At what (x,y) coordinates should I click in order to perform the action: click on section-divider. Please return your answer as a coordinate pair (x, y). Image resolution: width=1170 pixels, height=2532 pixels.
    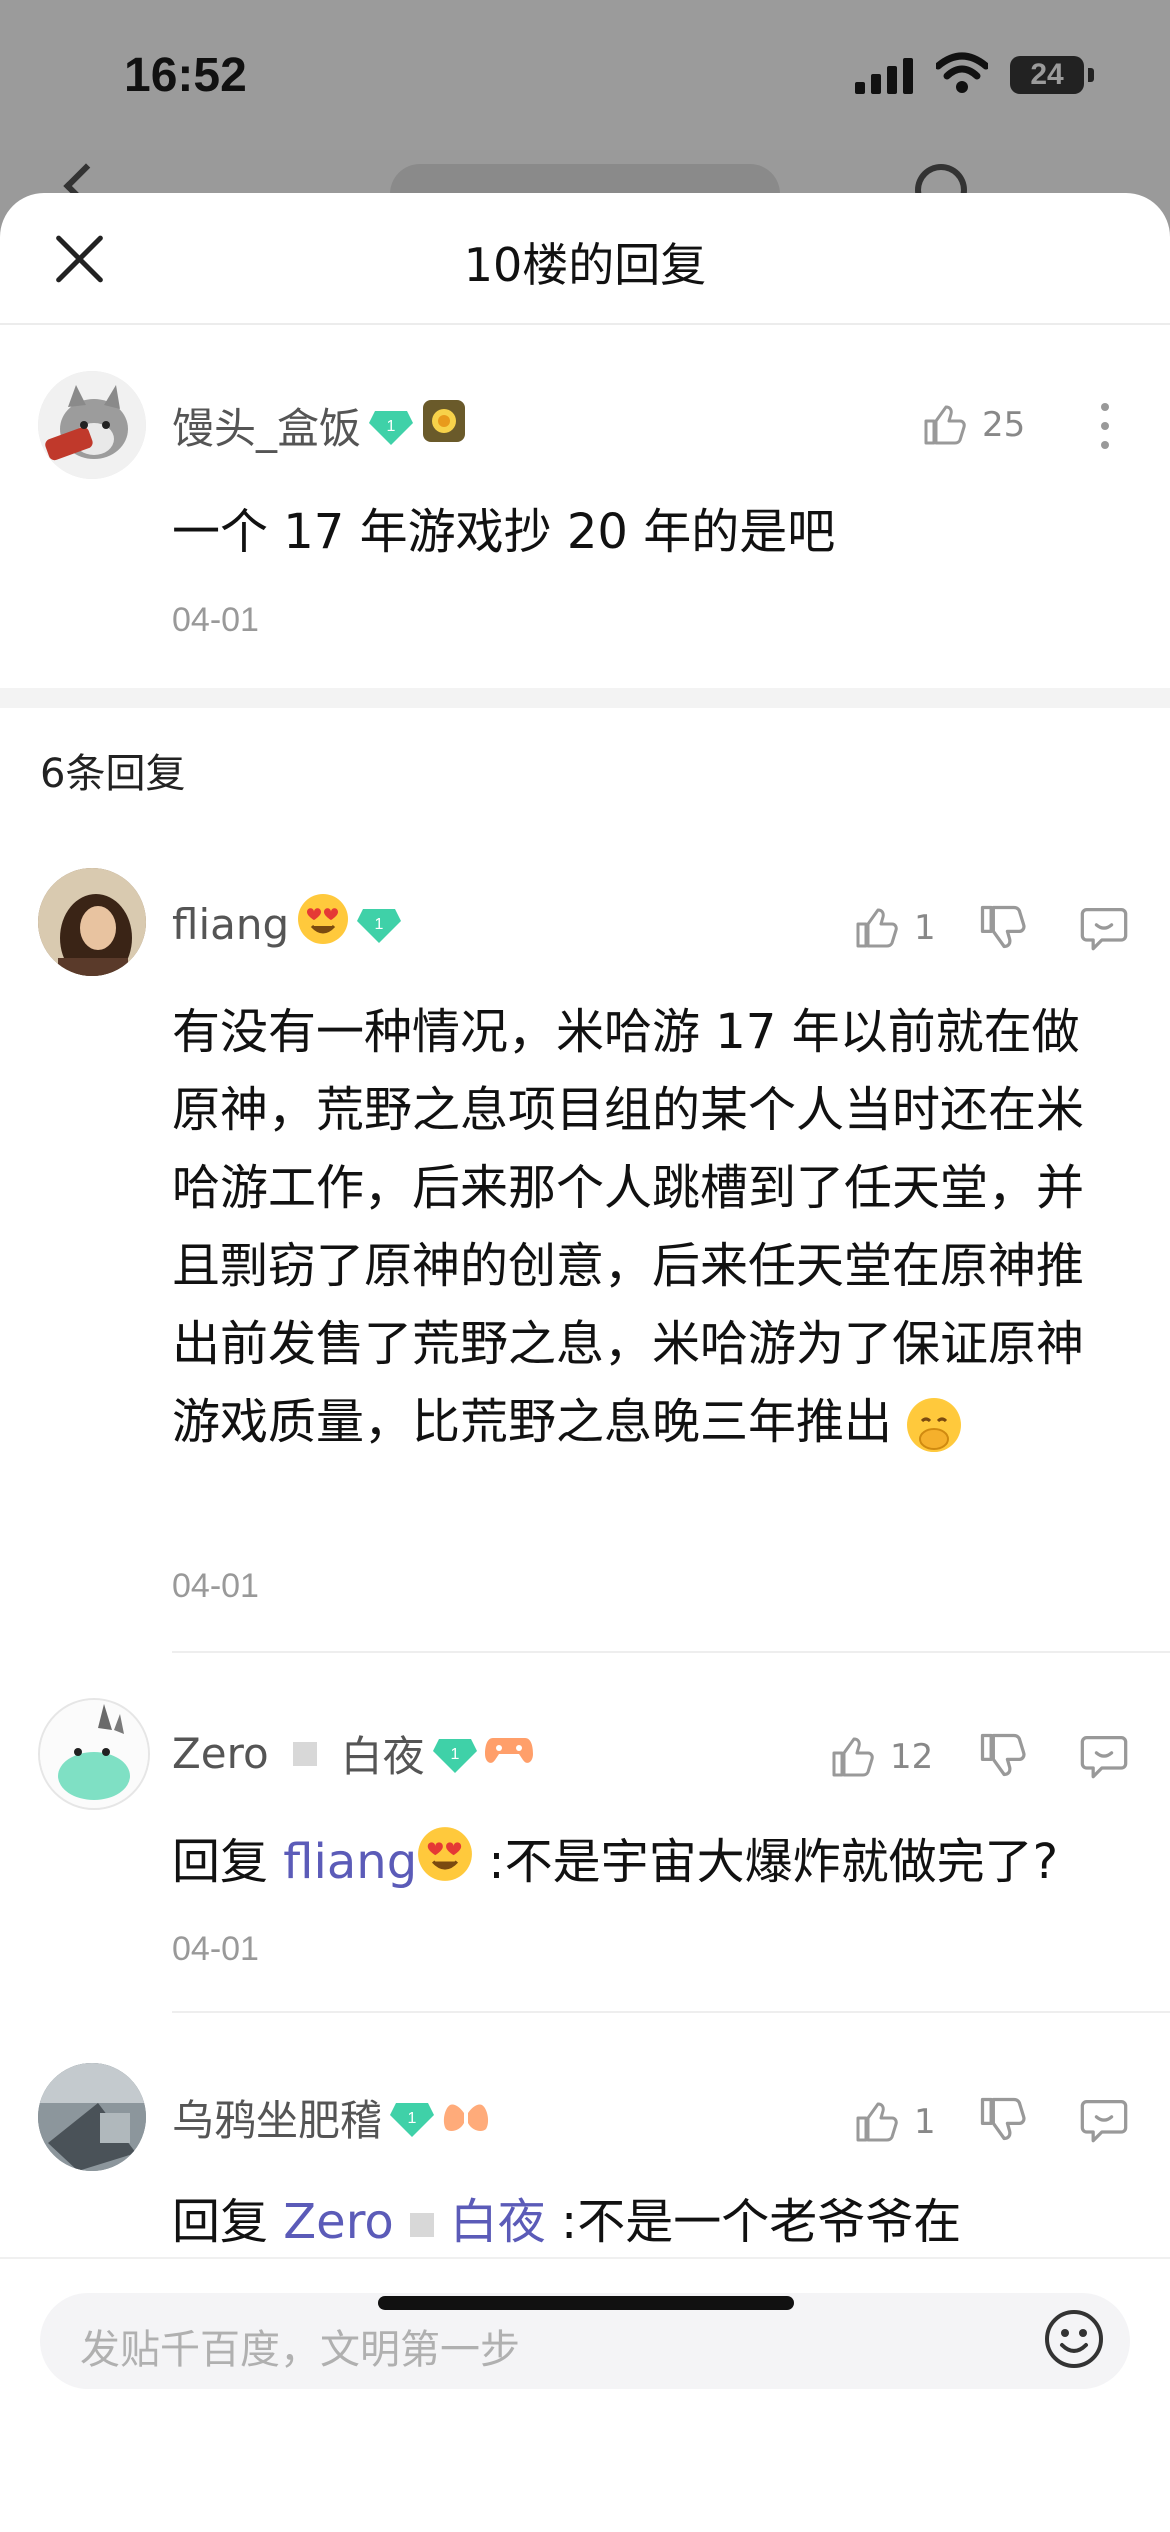
    Looking at the image, I should click on (585, 698).